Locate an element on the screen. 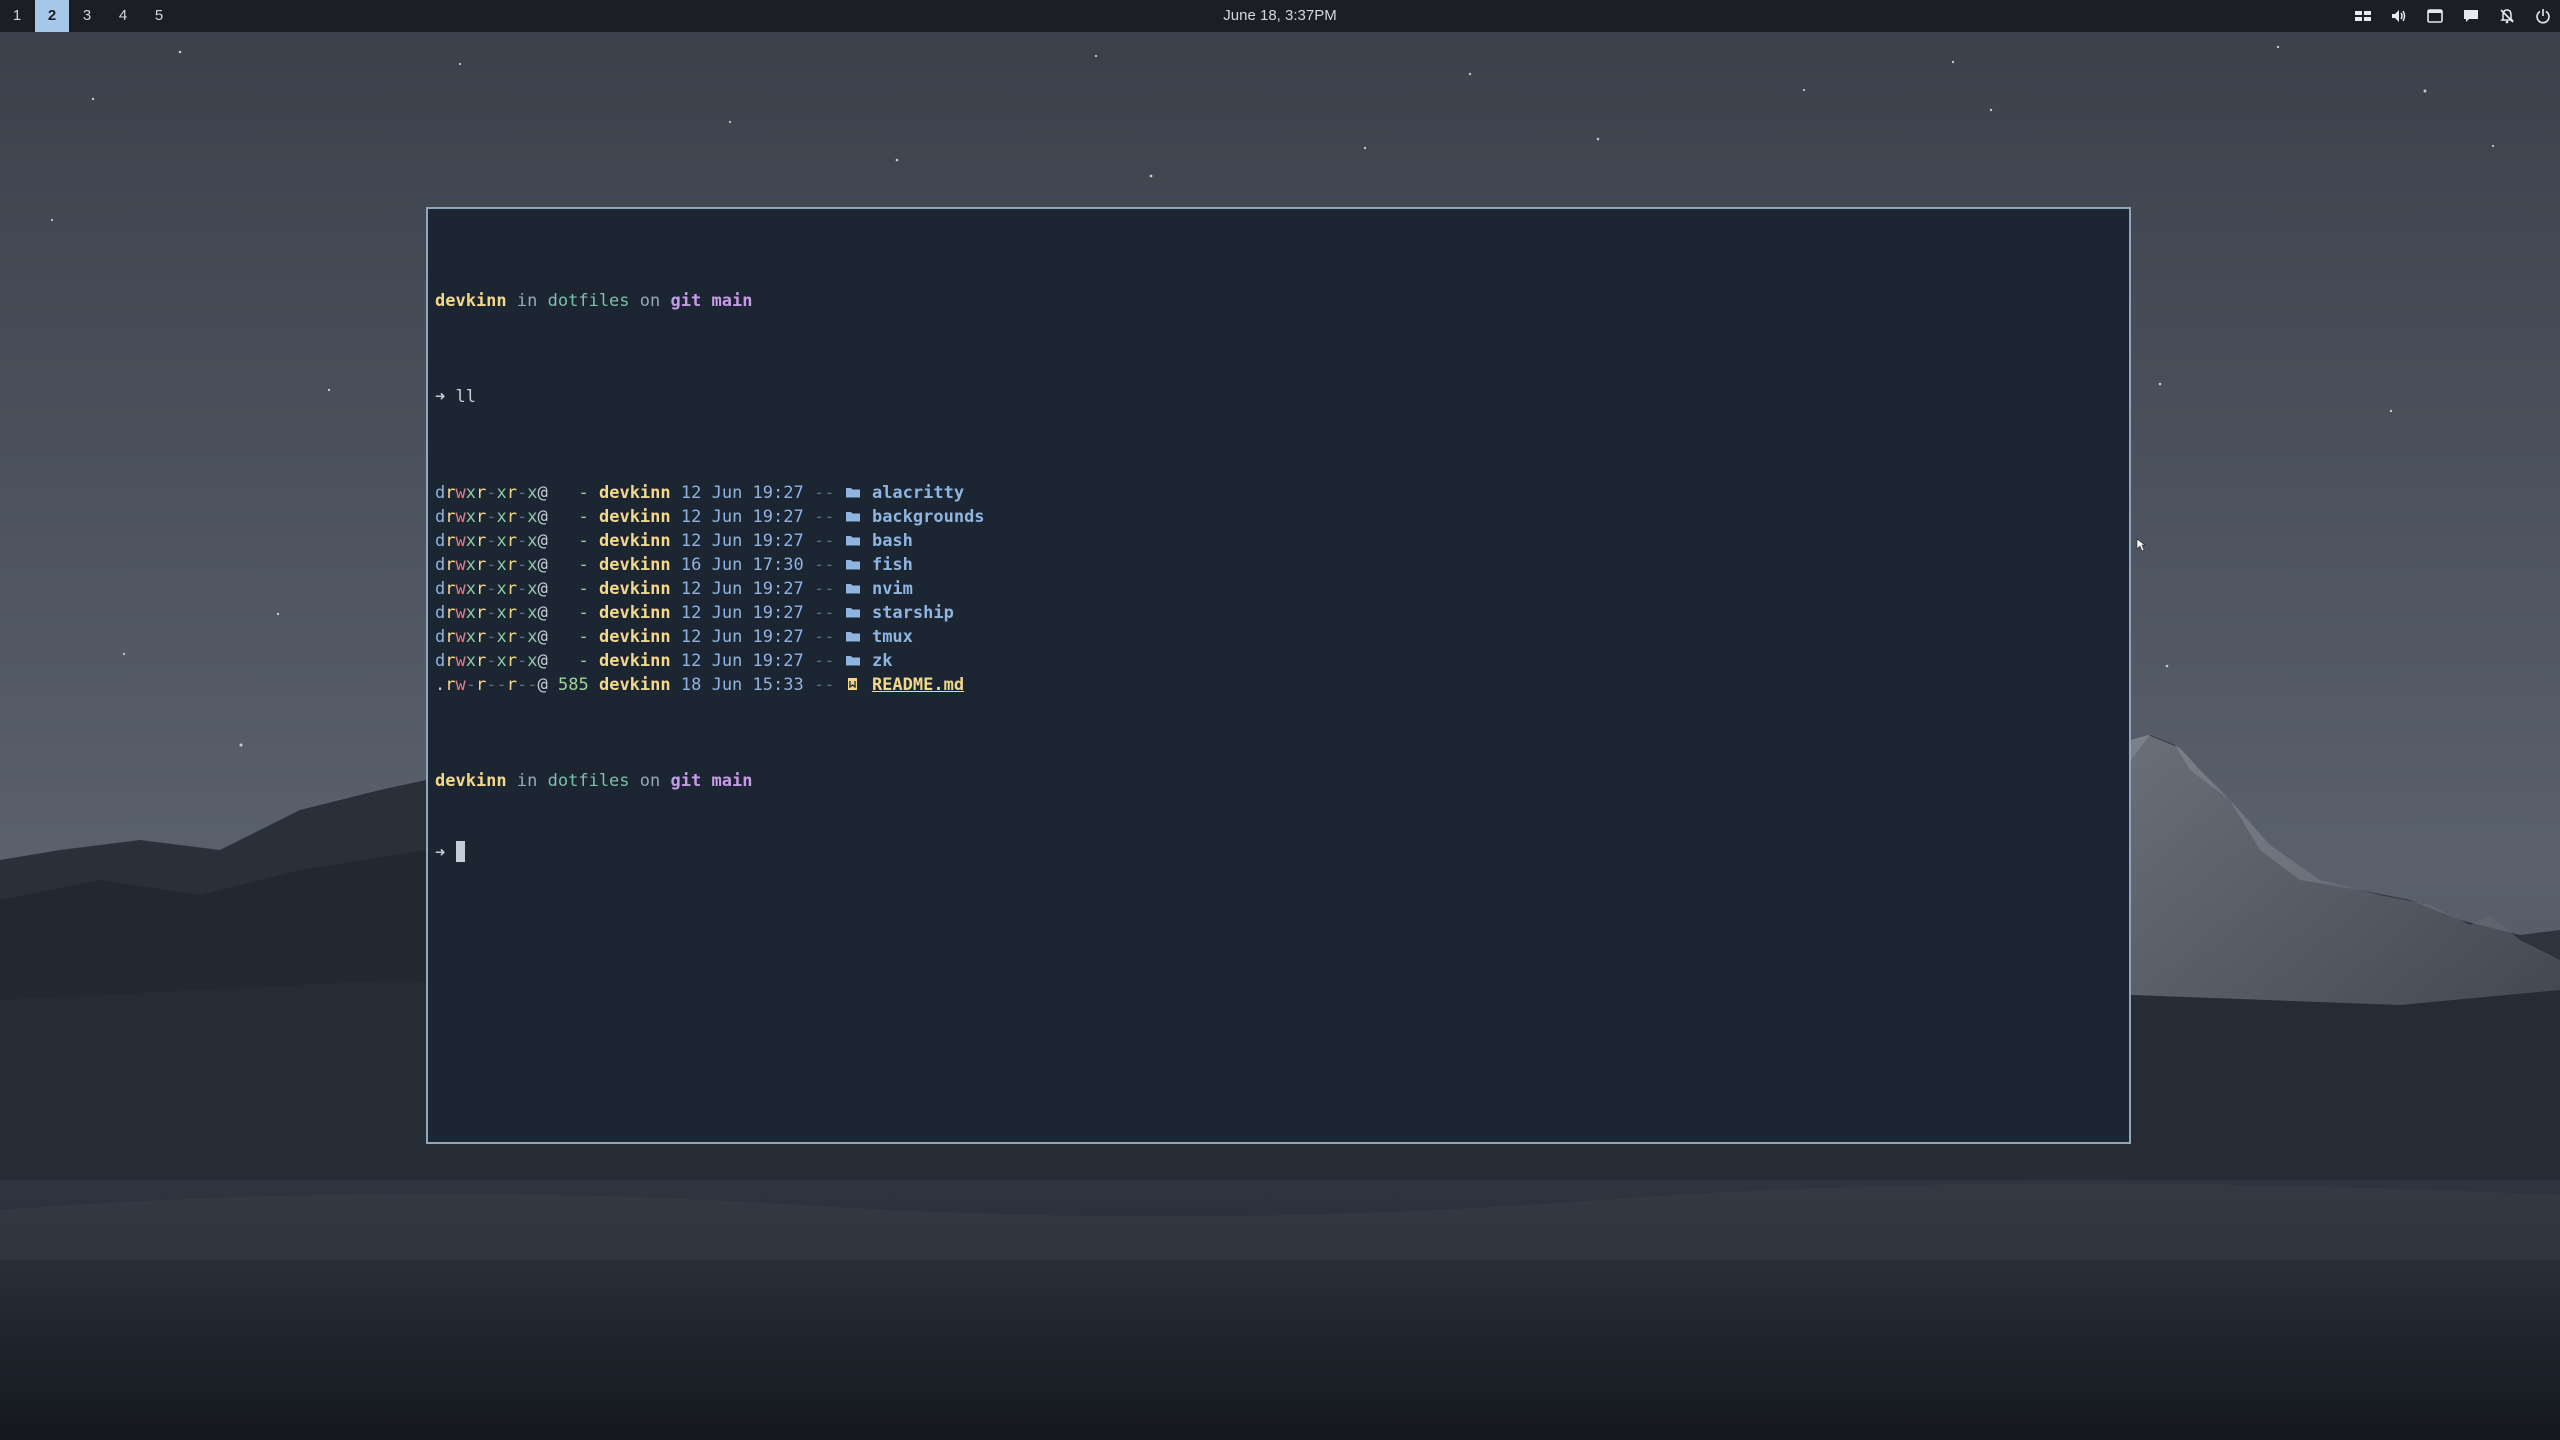 The image size is (2560, 1440). folder-icon is located at coordinates (852, 517).